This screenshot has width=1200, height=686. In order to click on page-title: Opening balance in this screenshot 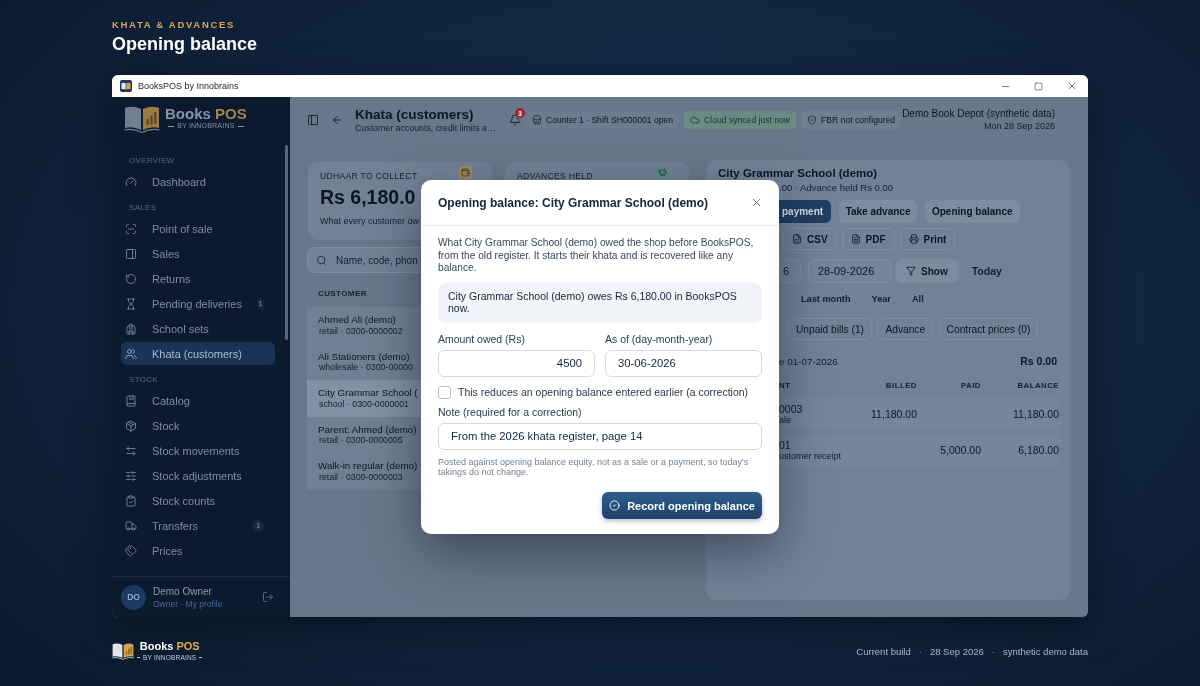, I will do `click(185, 44)`.